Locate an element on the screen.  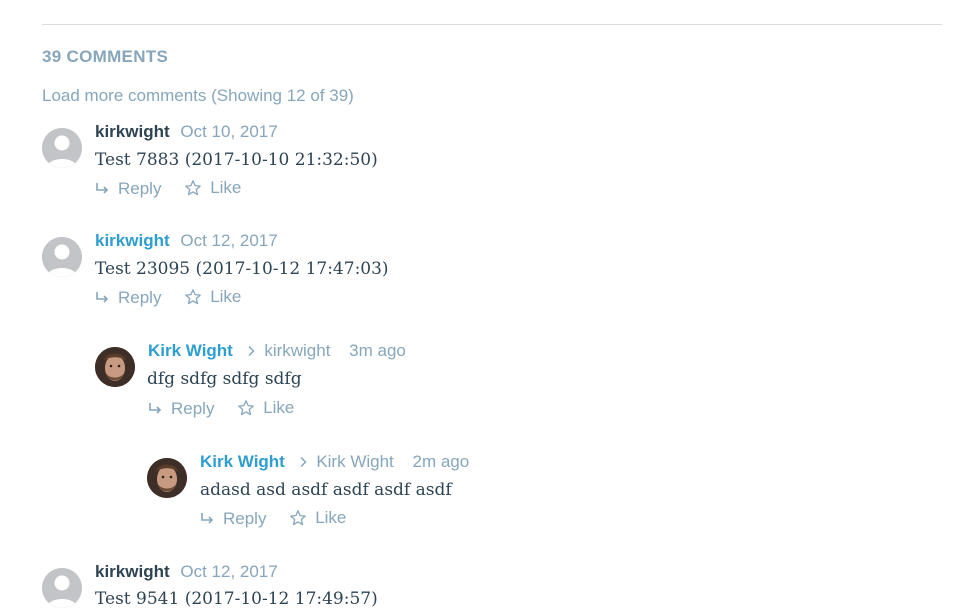
comment-date: 2m ago is located at coordinates (441, 461).